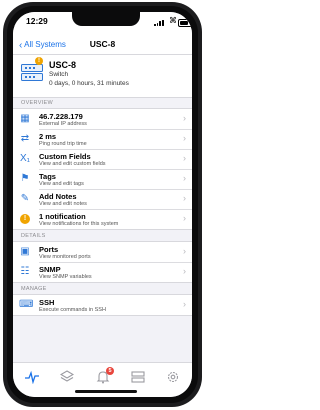 Image resolution: width=320 pixels, height=410 pixels. I want to click on row-subtitle: View and edit tags, so click(61, 183).